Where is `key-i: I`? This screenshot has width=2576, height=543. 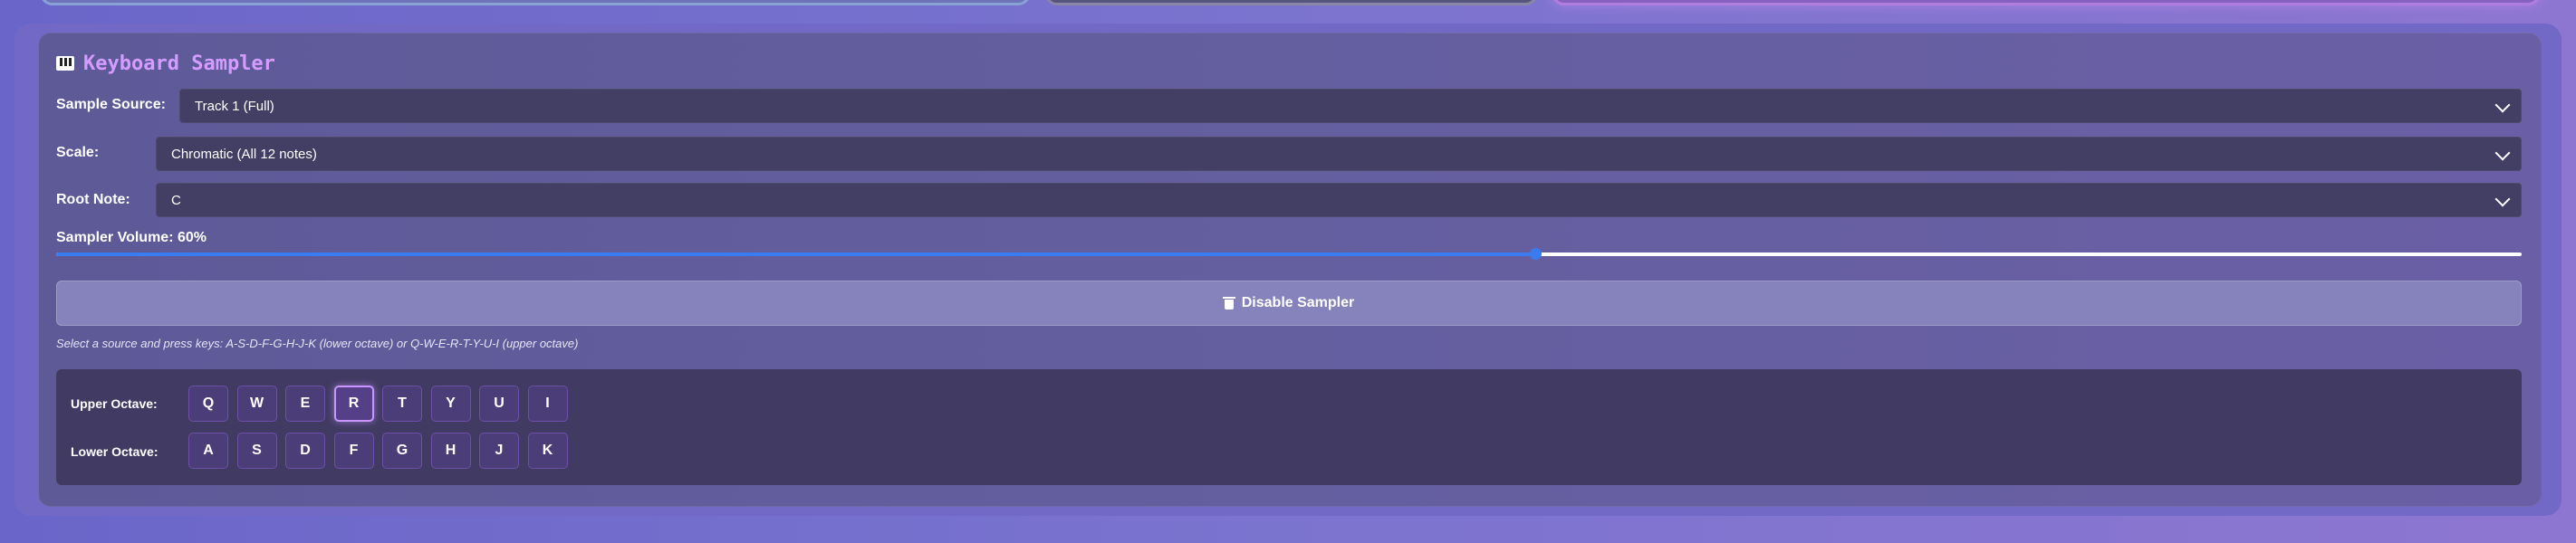
key-i: I is located at coordinates (547, 404).